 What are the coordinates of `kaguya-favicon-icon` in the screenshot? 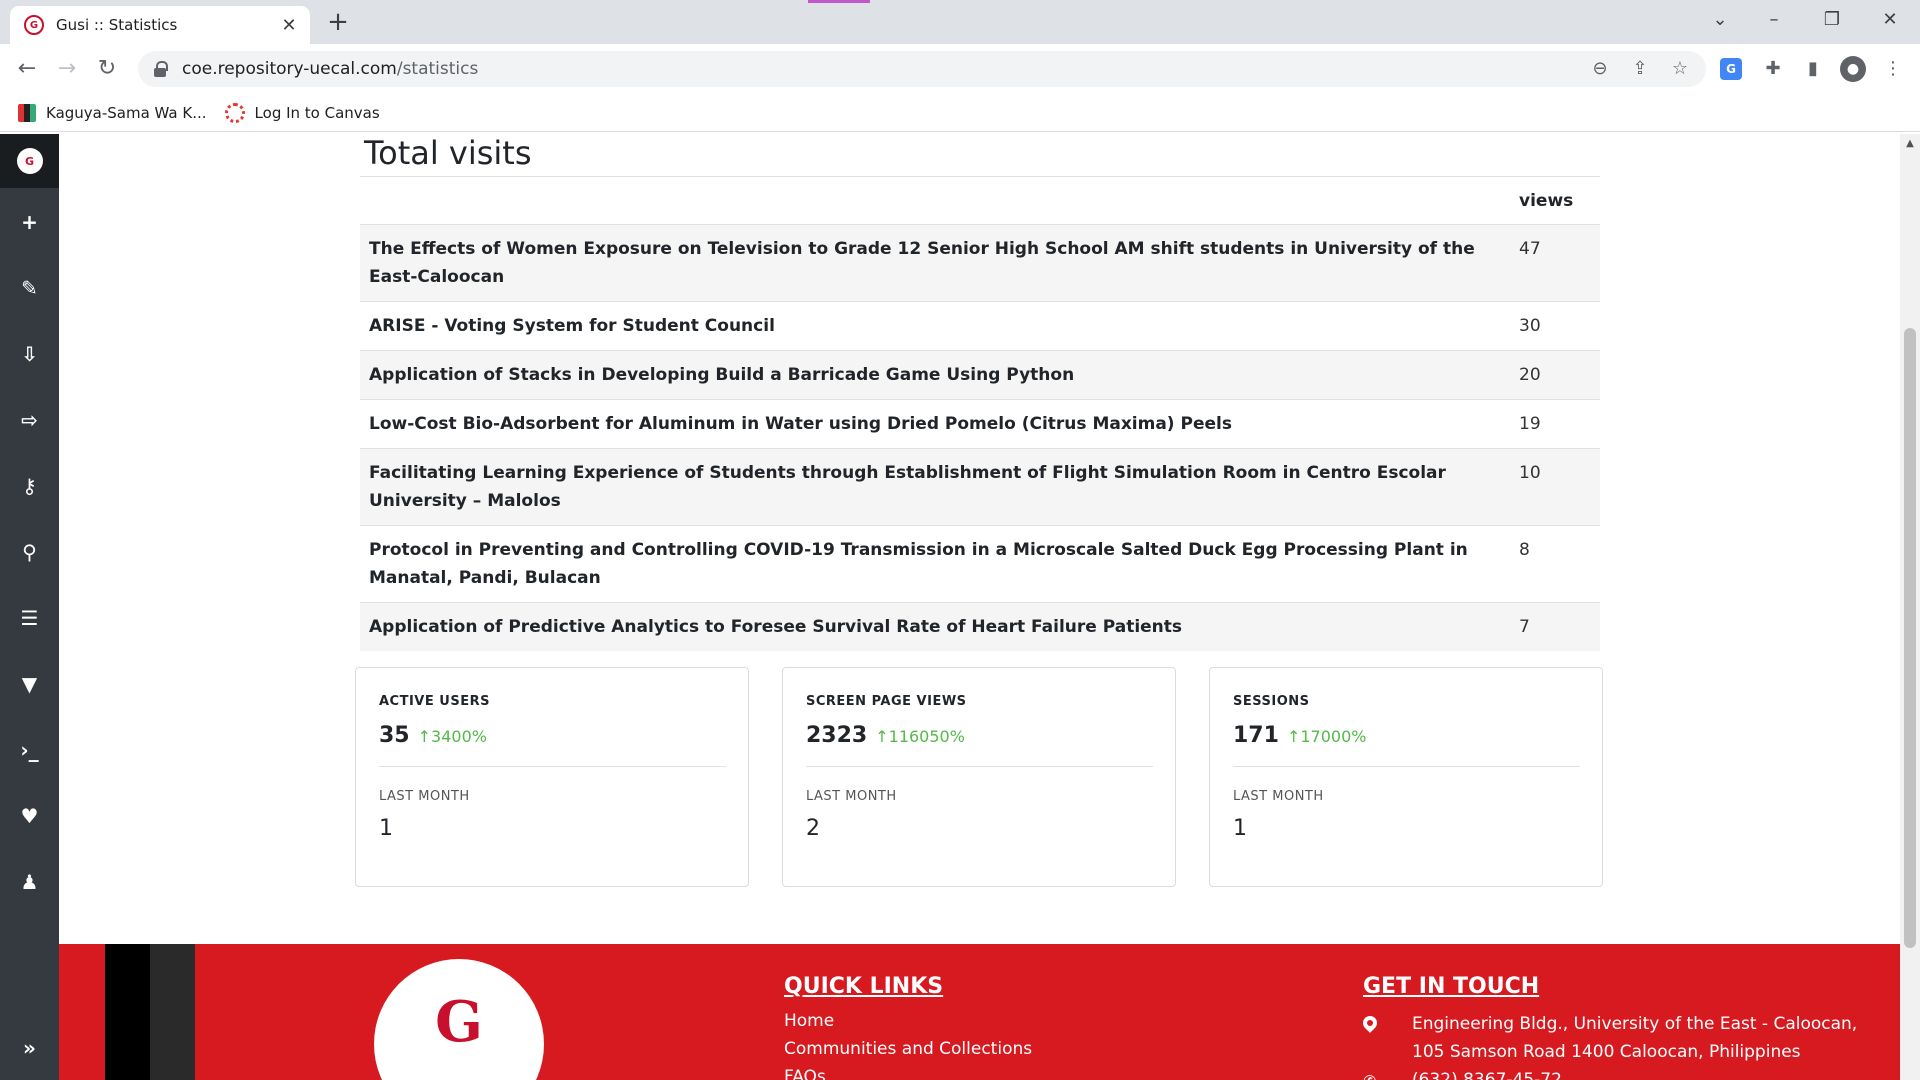 It's located at (27, 112).